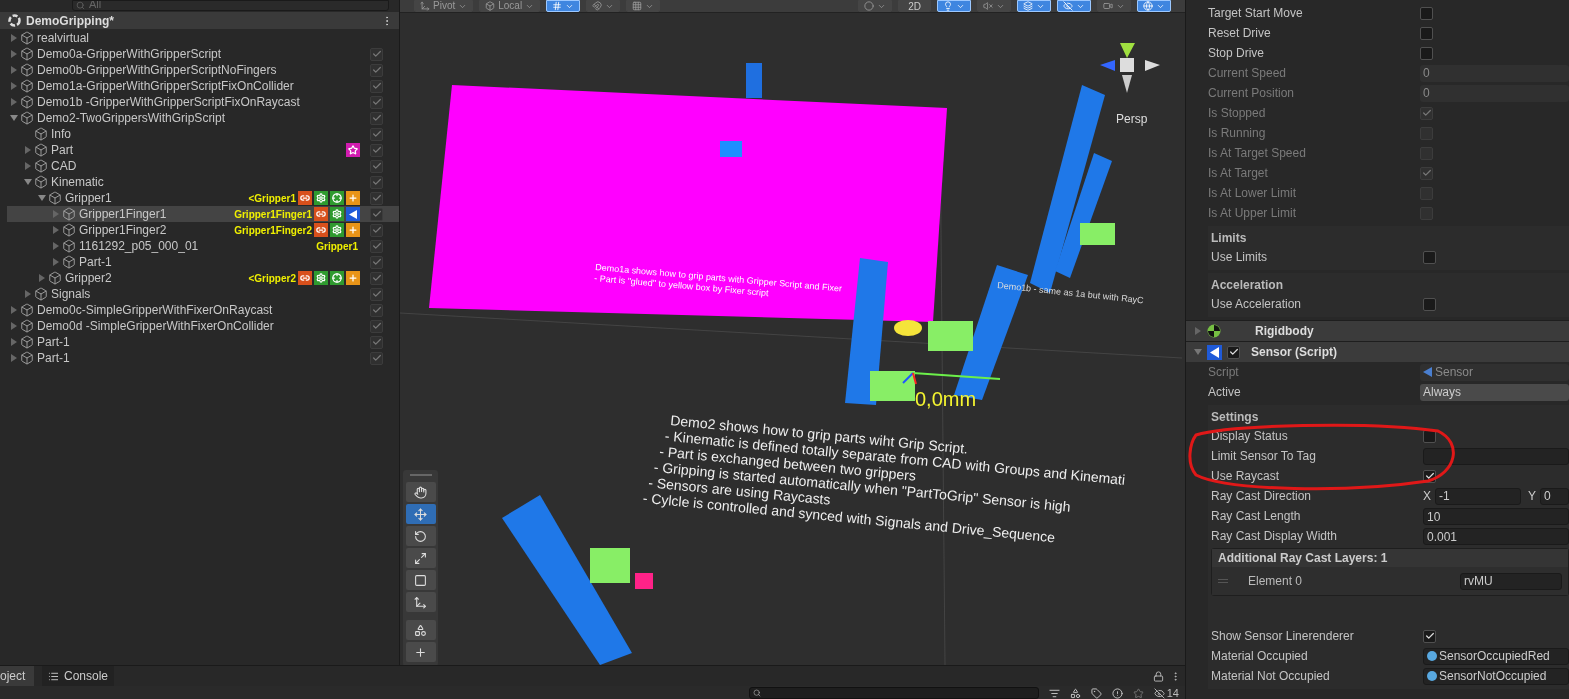  Describe the element at coordinates (203, 310) in the screenshot. I see `hierarchy-item: Demo0c-SimpleGripperWithFixerOnRaycast` at that location.